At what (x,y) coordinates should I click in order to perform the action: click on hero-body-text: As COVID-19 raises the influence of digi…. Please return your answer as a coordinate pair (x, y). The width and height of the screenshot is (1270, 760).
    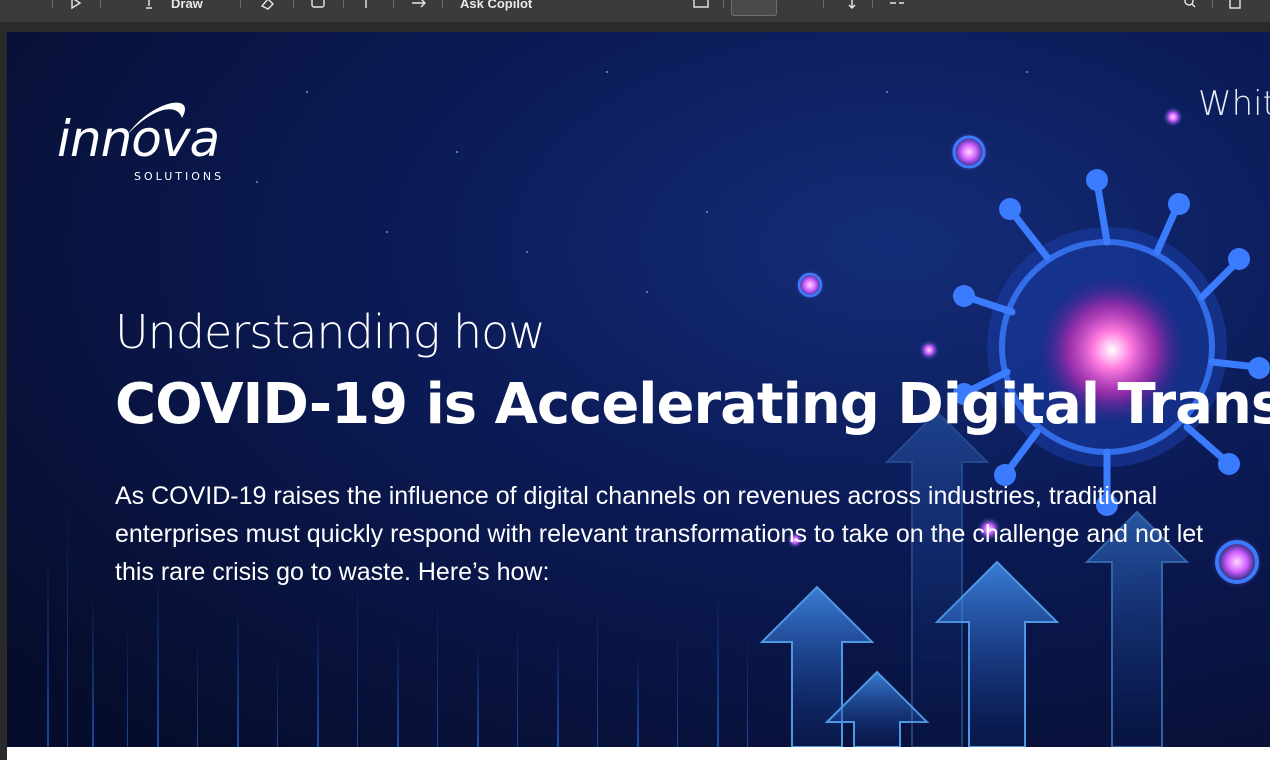
    Looking at the image, I should click on (659, 534).